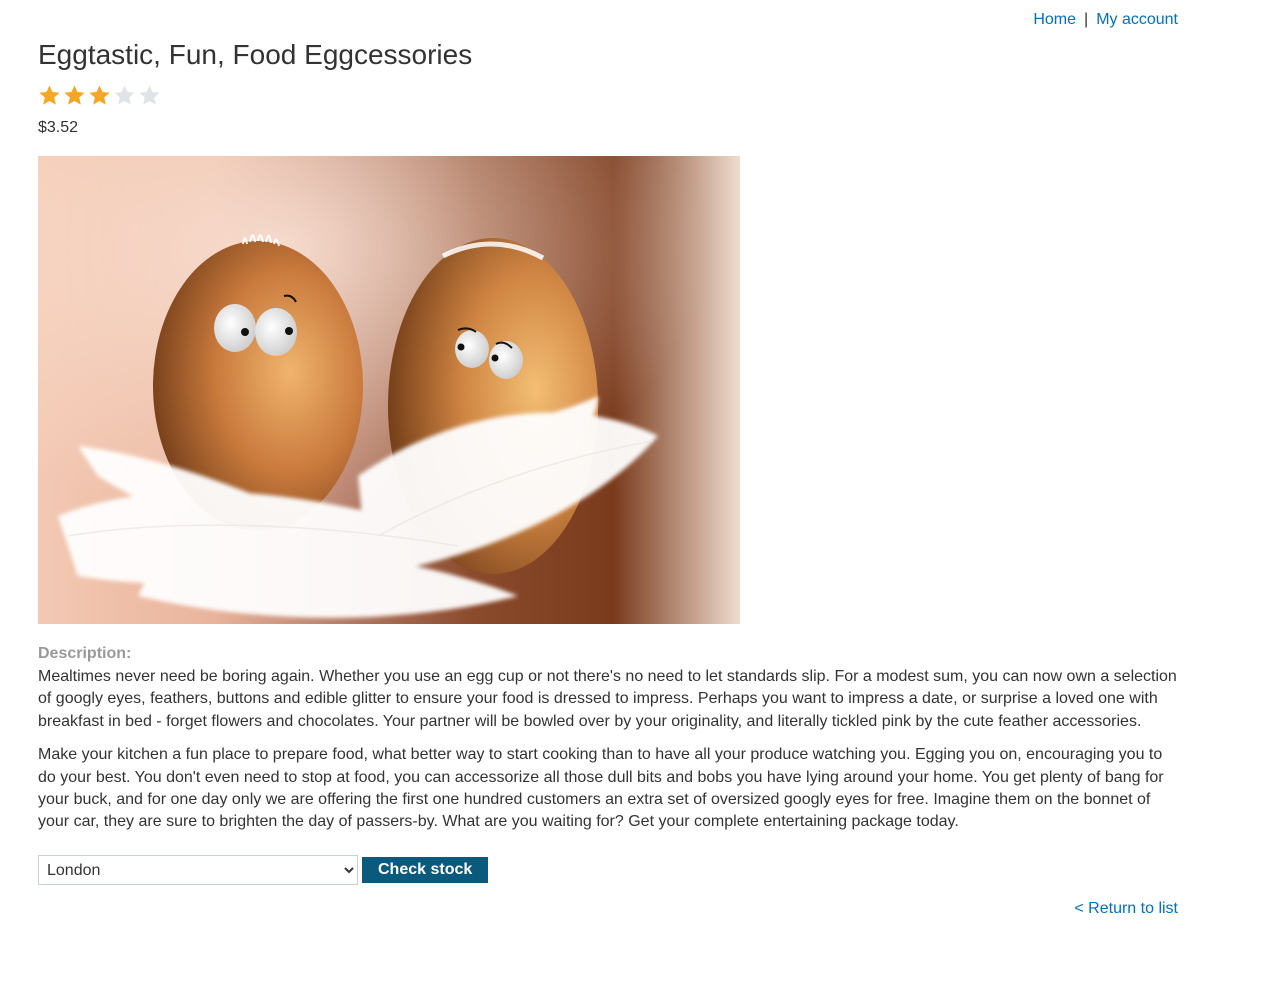  I want to click on location-select: London, so click(198, 870).